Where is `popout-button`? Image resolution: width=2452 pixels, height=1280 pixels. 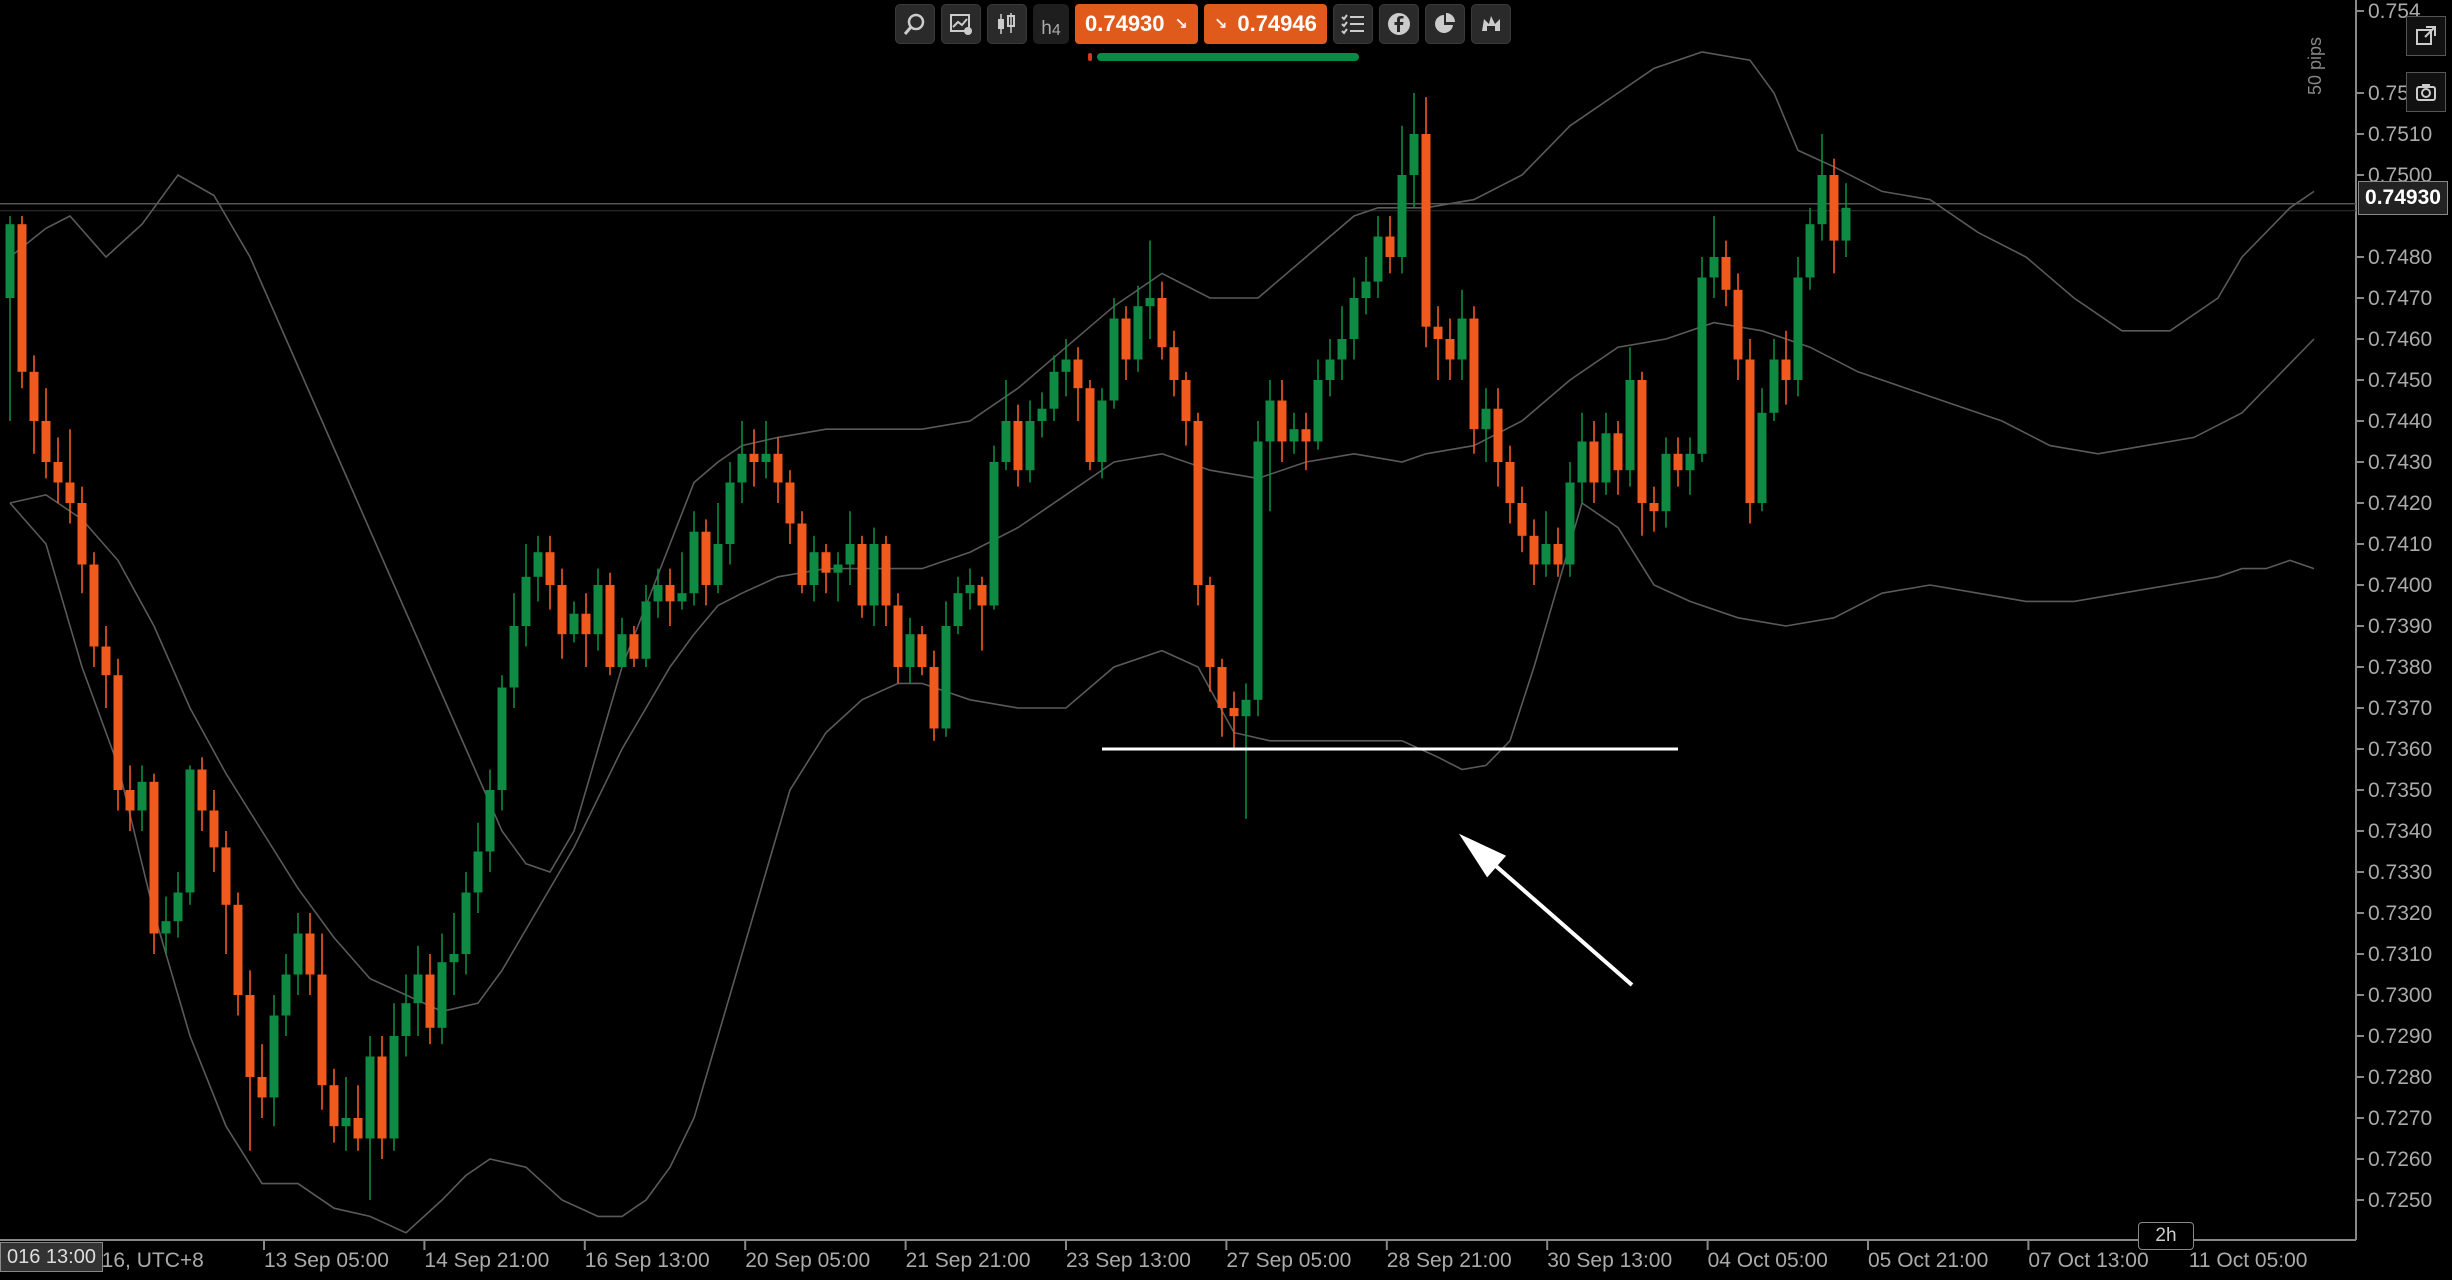 popout-button is located at coordinates (2426, 36).